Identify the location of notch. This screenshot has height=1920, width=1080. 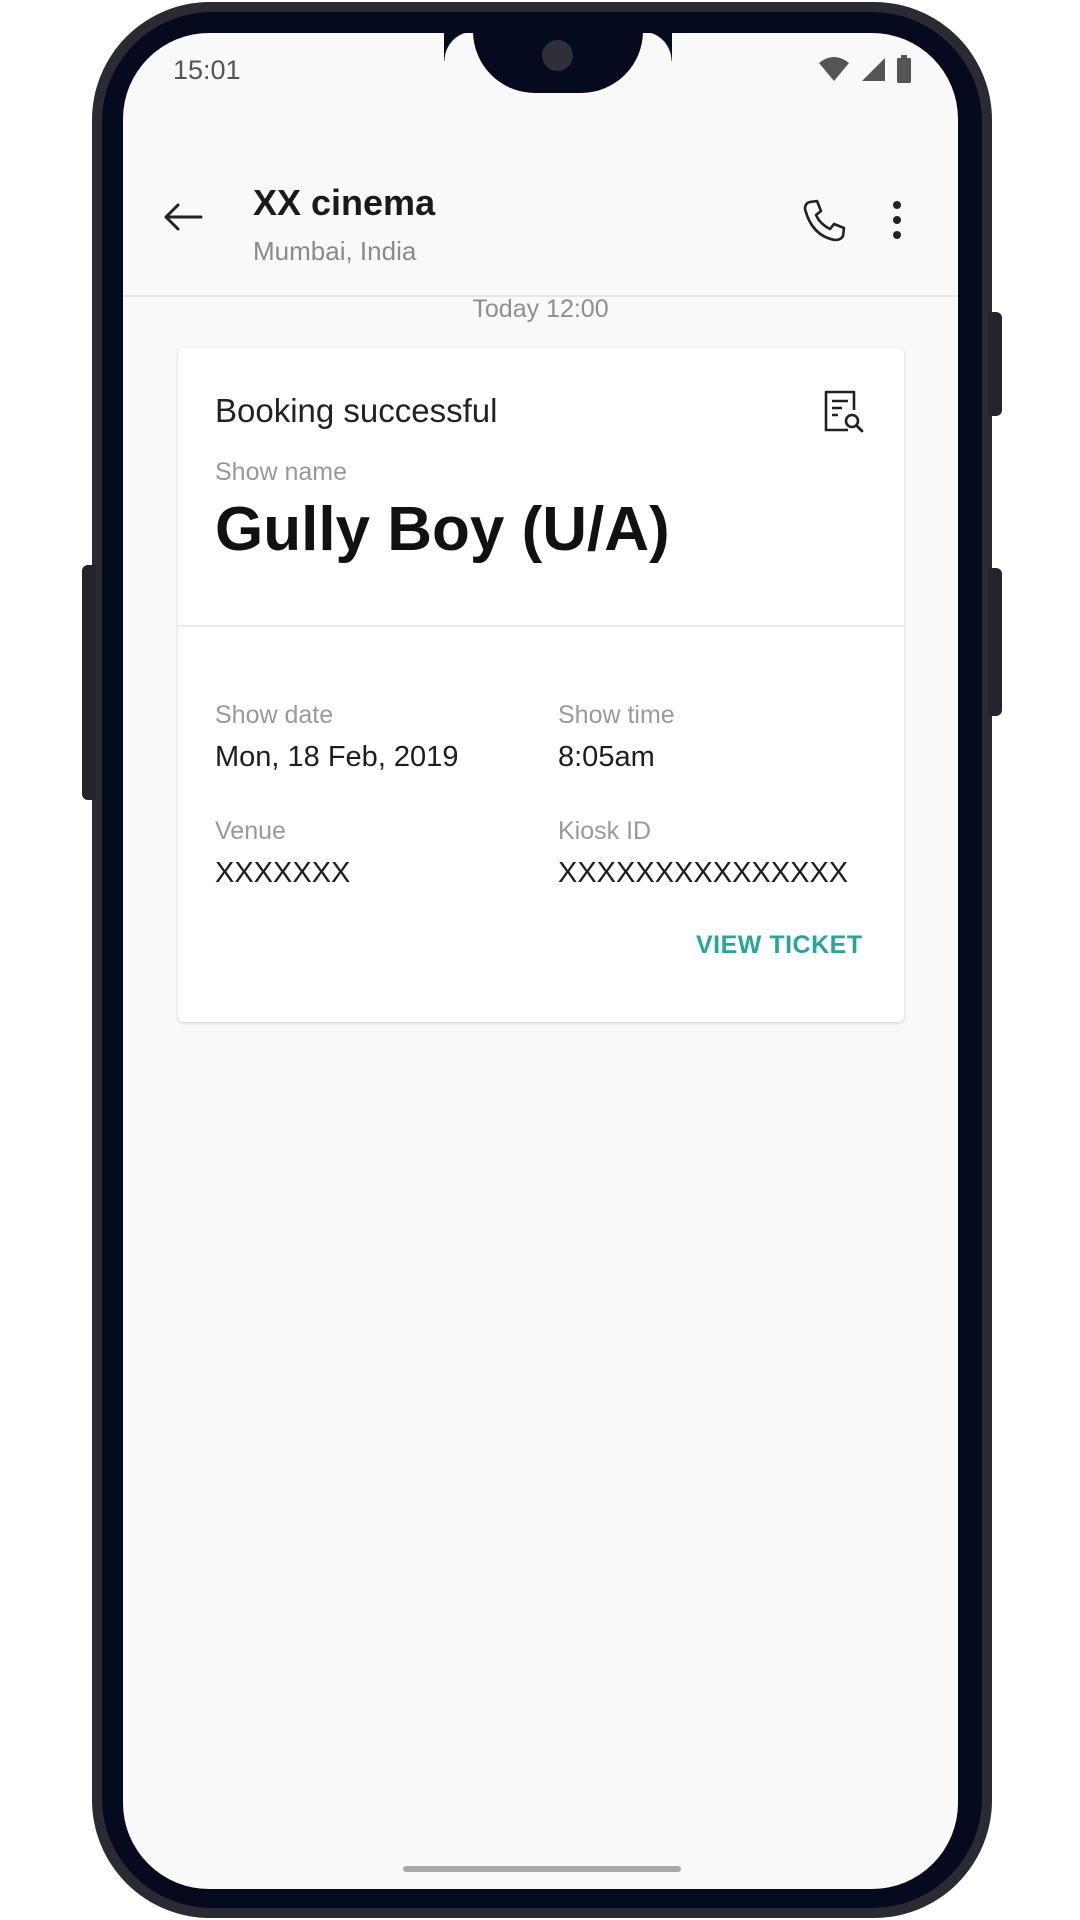
(572, 63).